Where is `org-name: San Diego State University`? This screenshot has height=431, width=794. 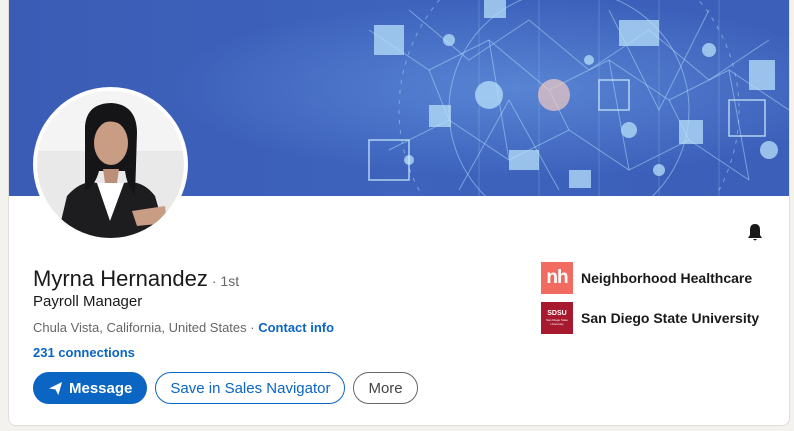 org-name: San Diego State University is located at coordinates (670, 318).